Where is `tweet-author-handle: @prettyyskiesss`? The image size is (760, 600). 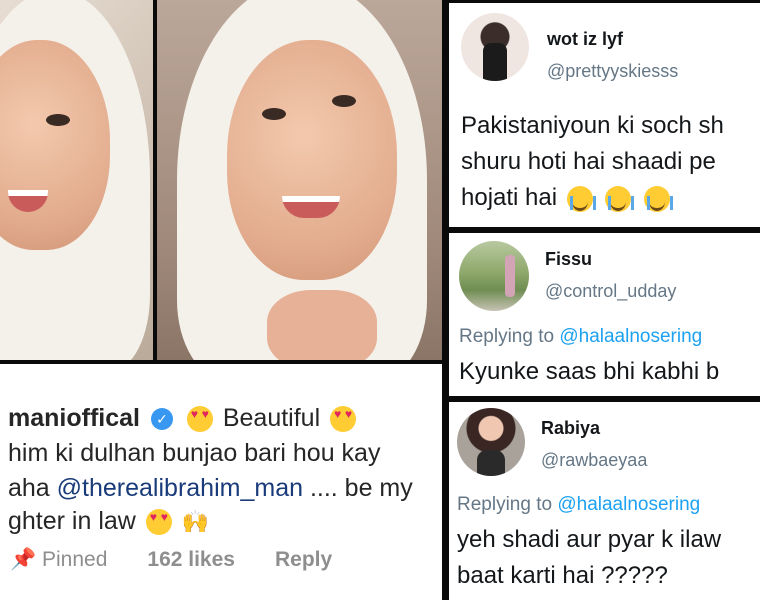 tweet-author-handle: @prettyyskiesss is located at coordinates (612, 71).